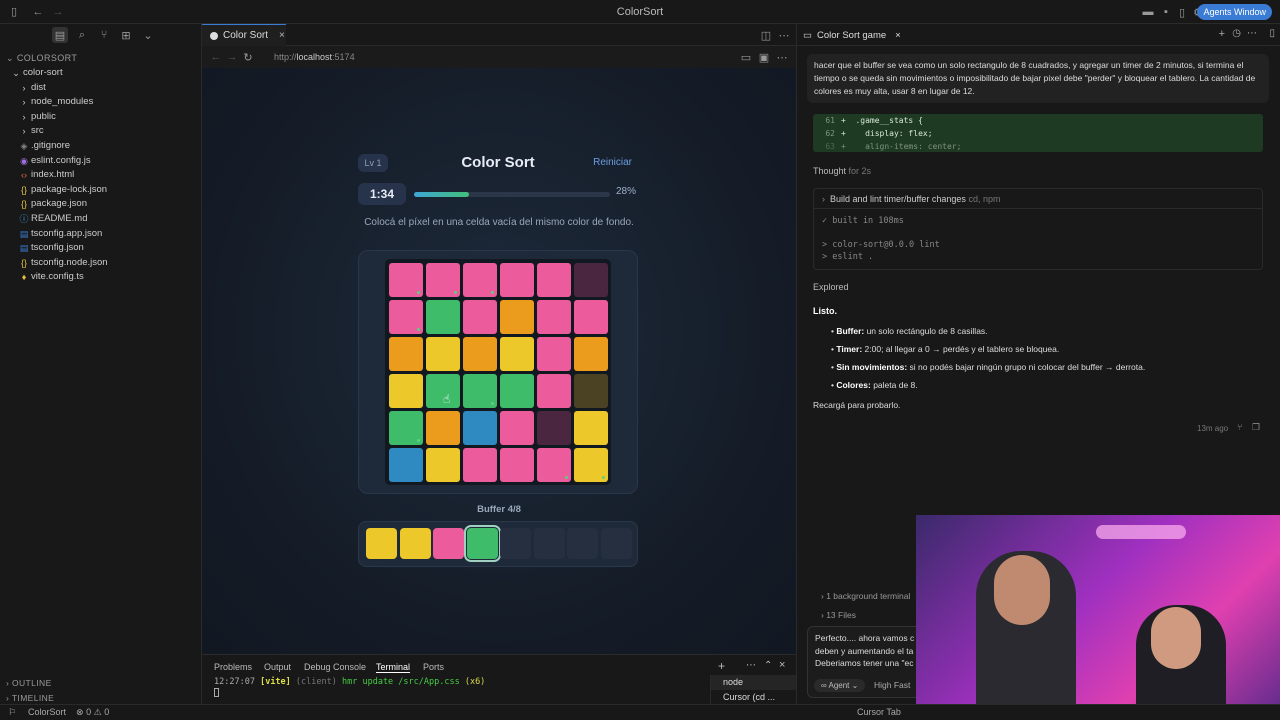  Describe the element at coordinates (104, 35) in the screenshot. I see `source-control-icon: ⑂` at that location.